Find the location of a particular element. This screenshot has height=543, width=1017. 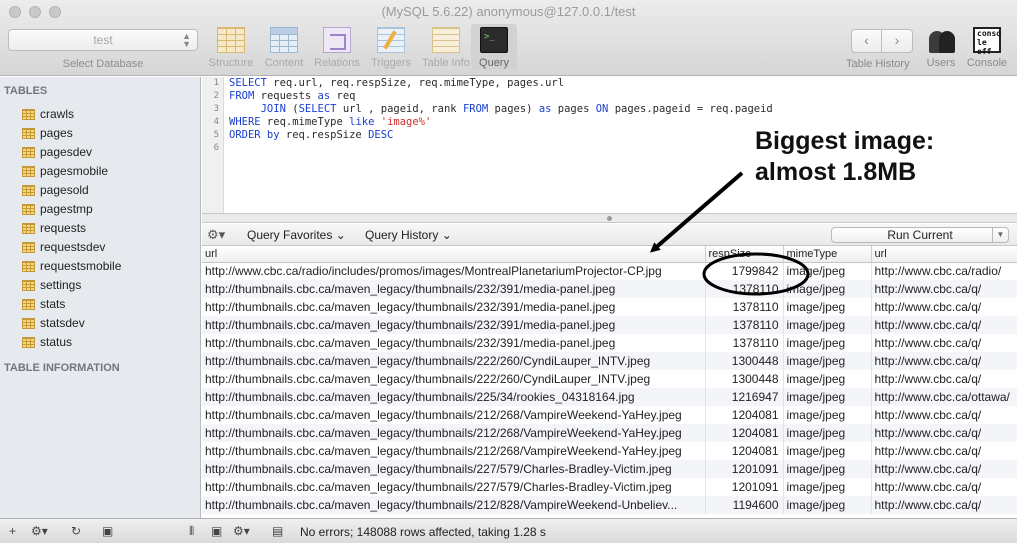

export-icon: ▤ is located at coordinates (277, 531).